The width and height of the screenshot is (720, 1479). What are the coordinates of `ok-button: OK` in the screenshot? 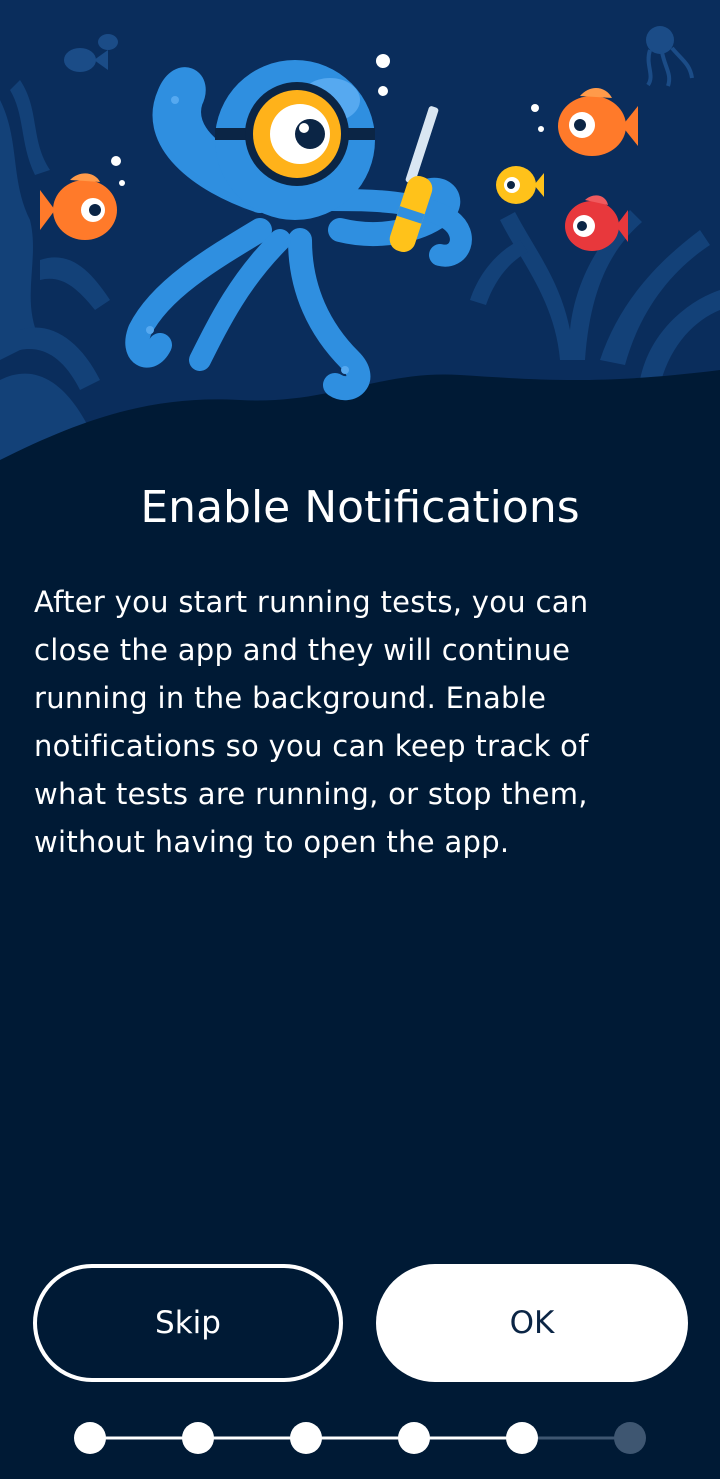 It's located at (532, 1323).